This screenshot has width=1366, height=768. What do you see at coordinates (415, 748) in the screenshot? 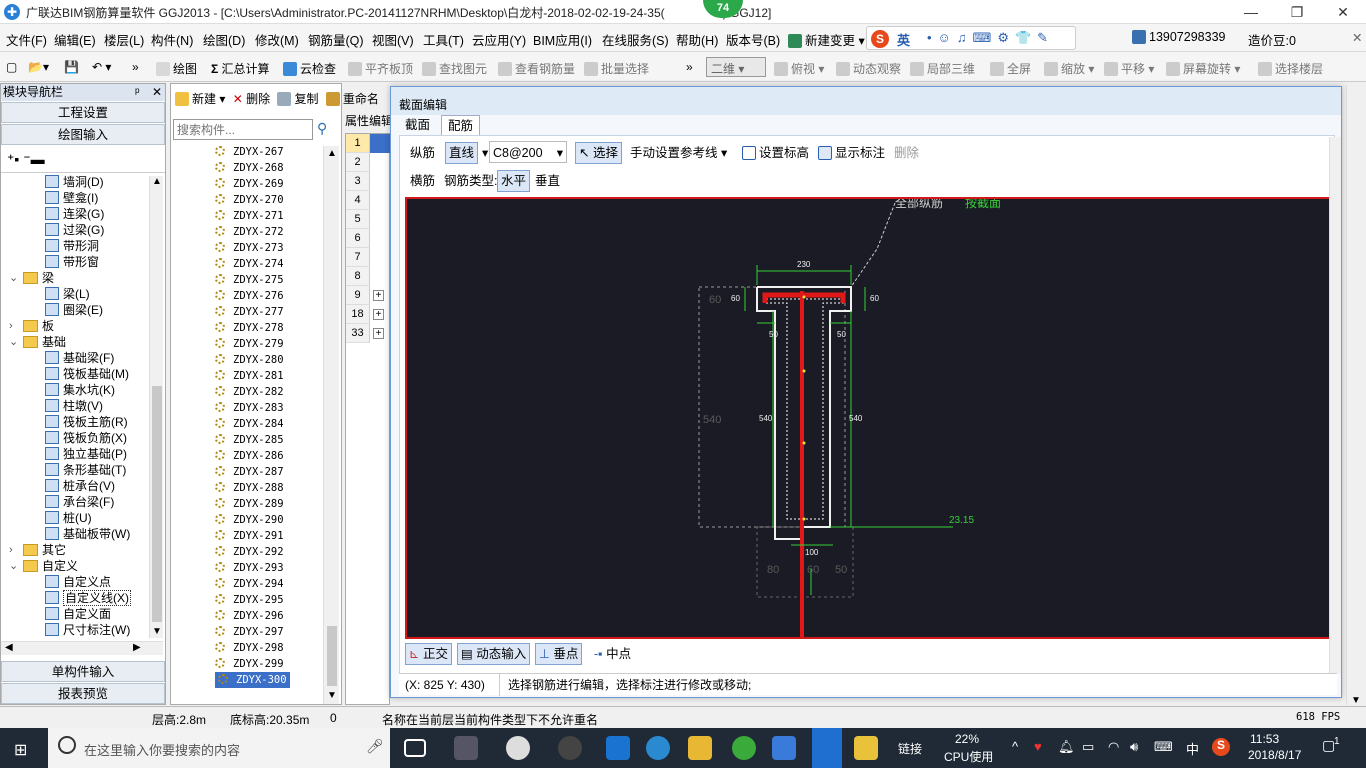
I see `task-view-icon` at bounding box center [415, 748].